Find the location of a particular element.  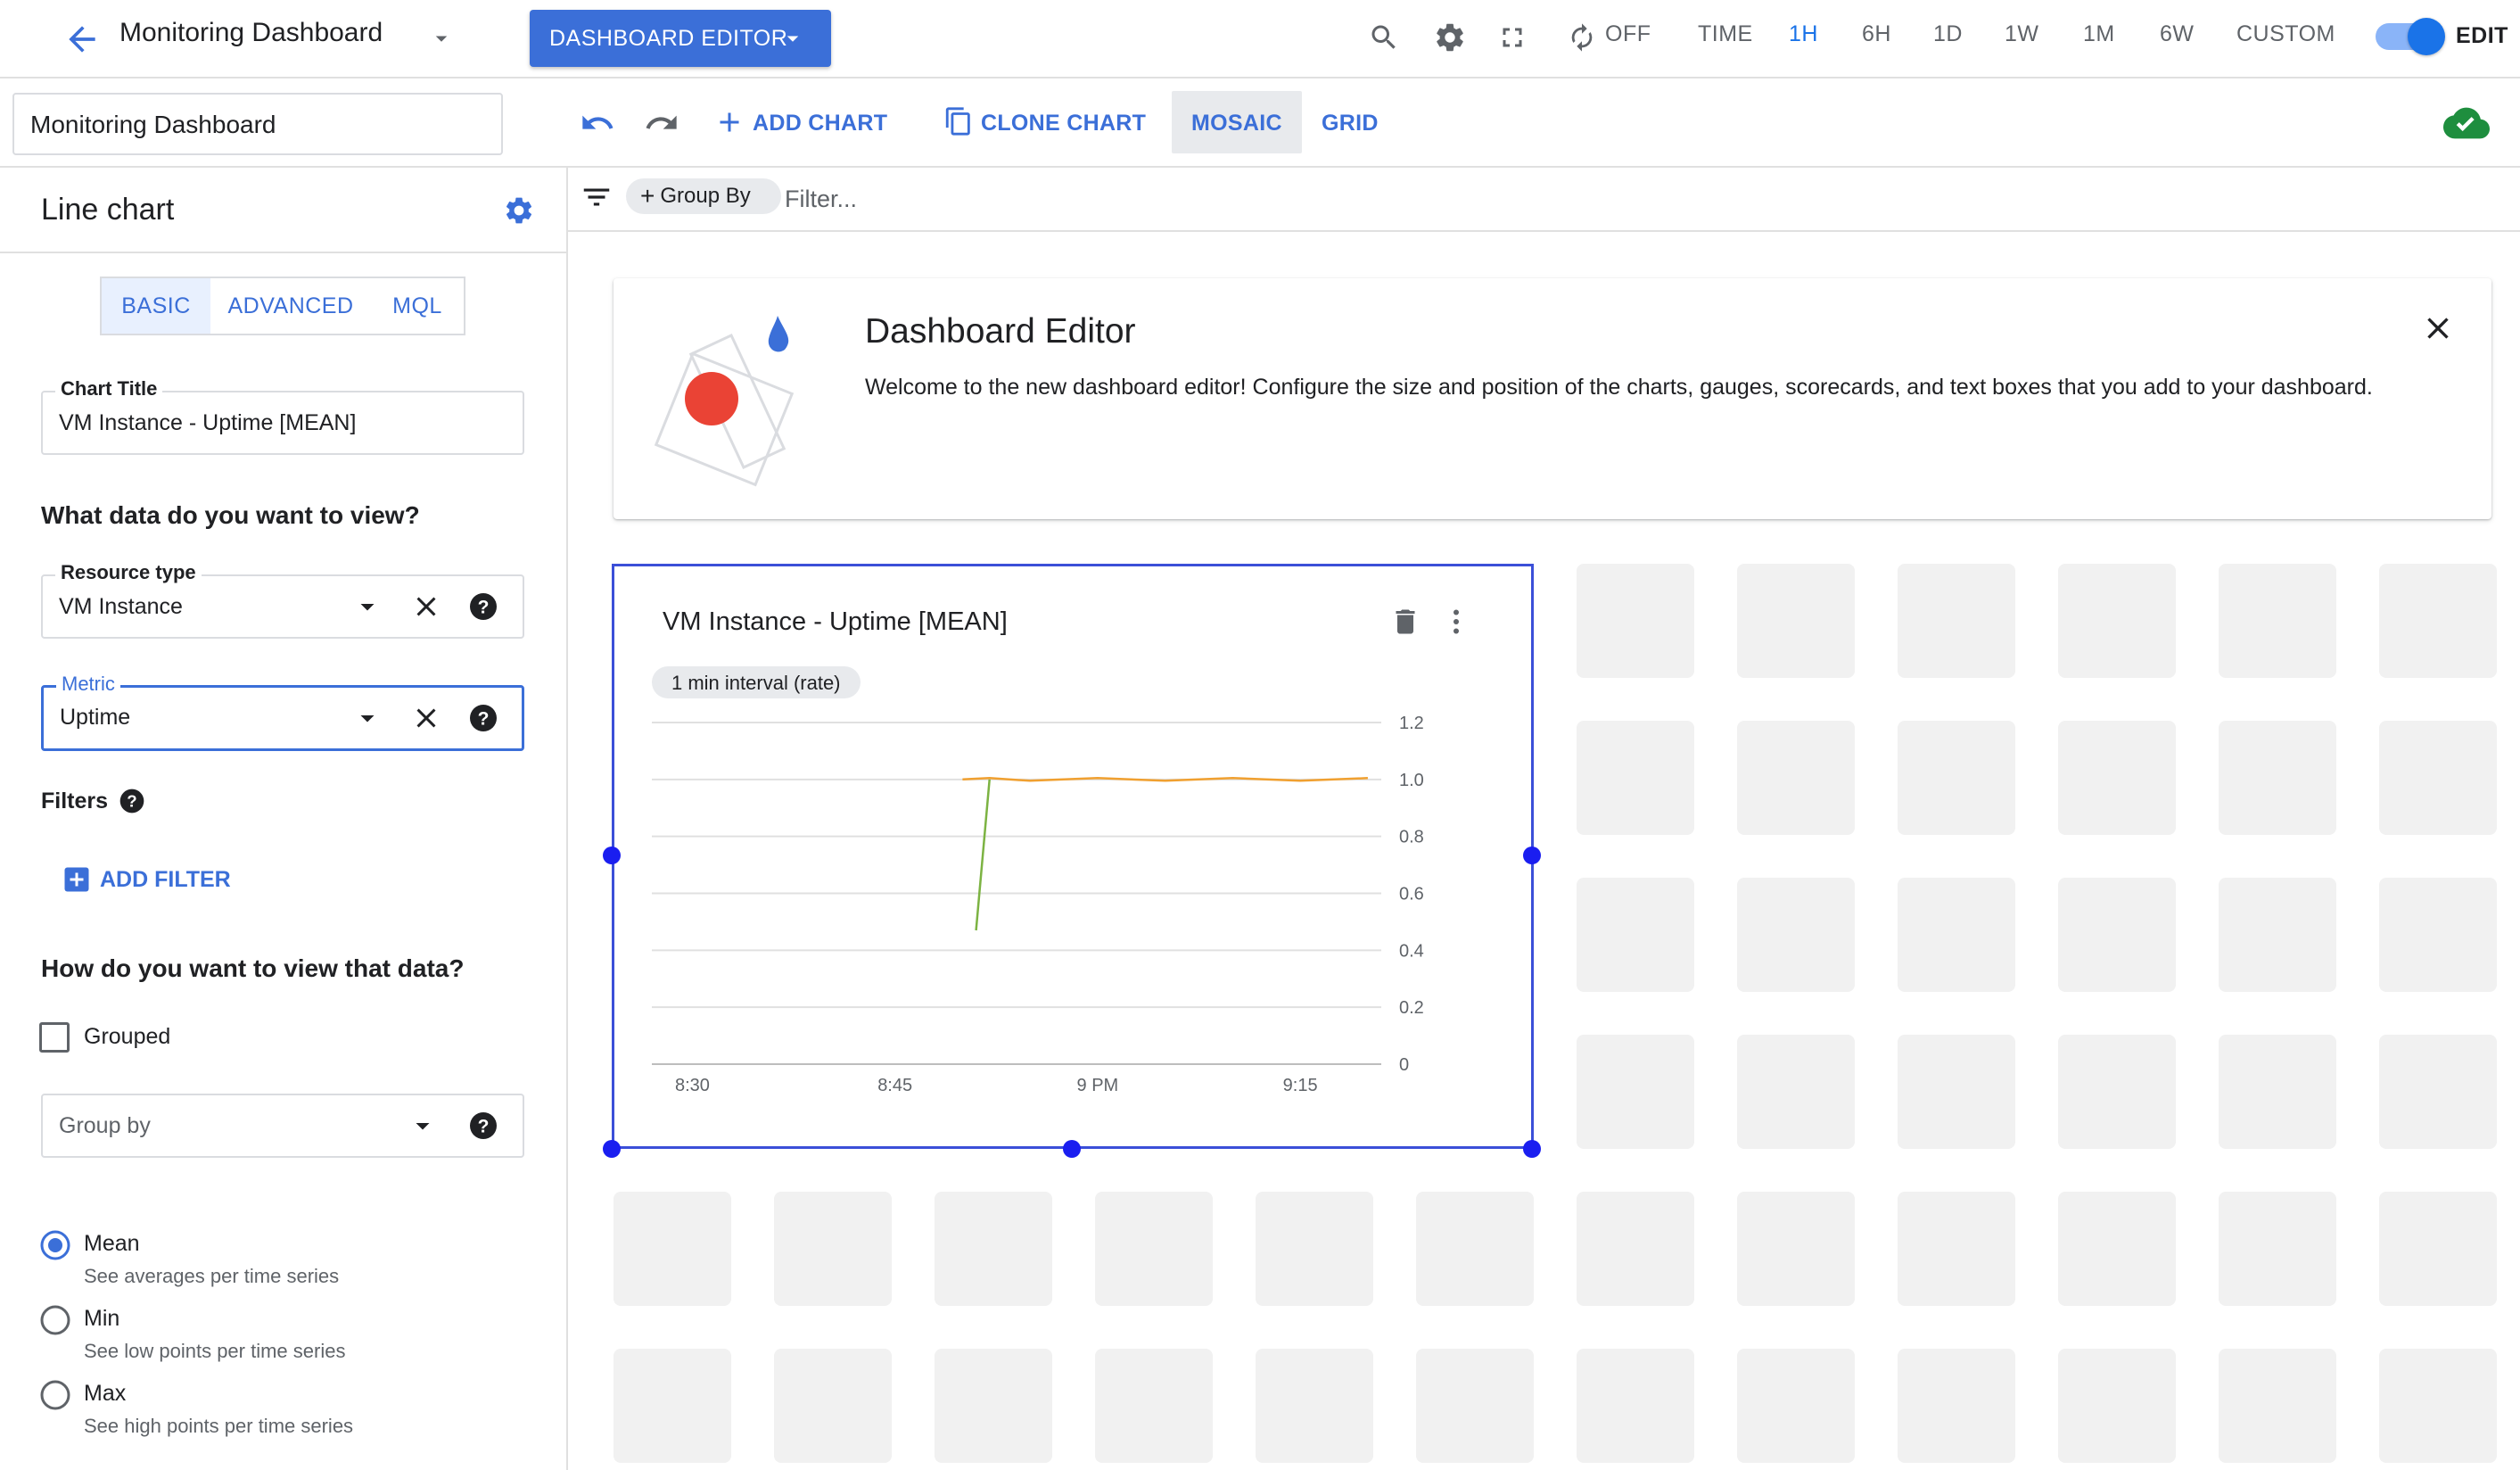

add-filter-button: ADD FILTER is located at coordinates (165, 880).